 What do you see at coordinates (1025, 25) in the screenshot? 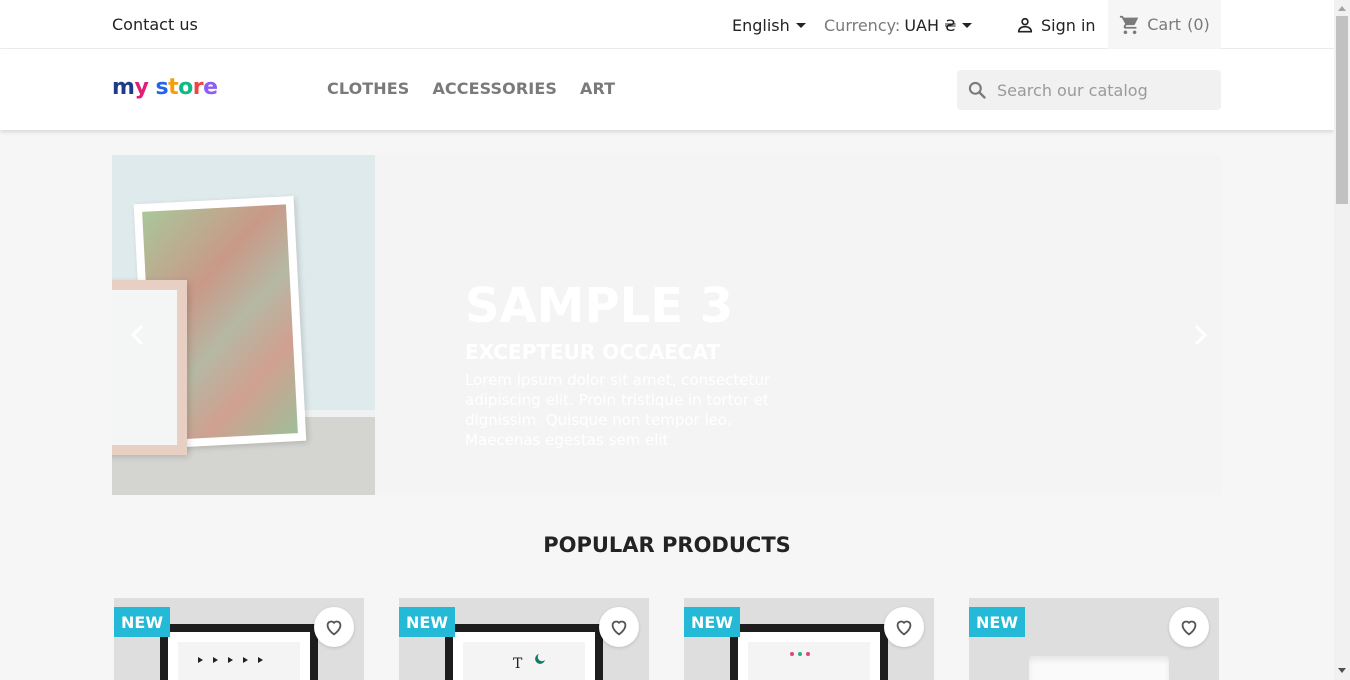
I see `person-icon` at bounding box center [1025, 25].